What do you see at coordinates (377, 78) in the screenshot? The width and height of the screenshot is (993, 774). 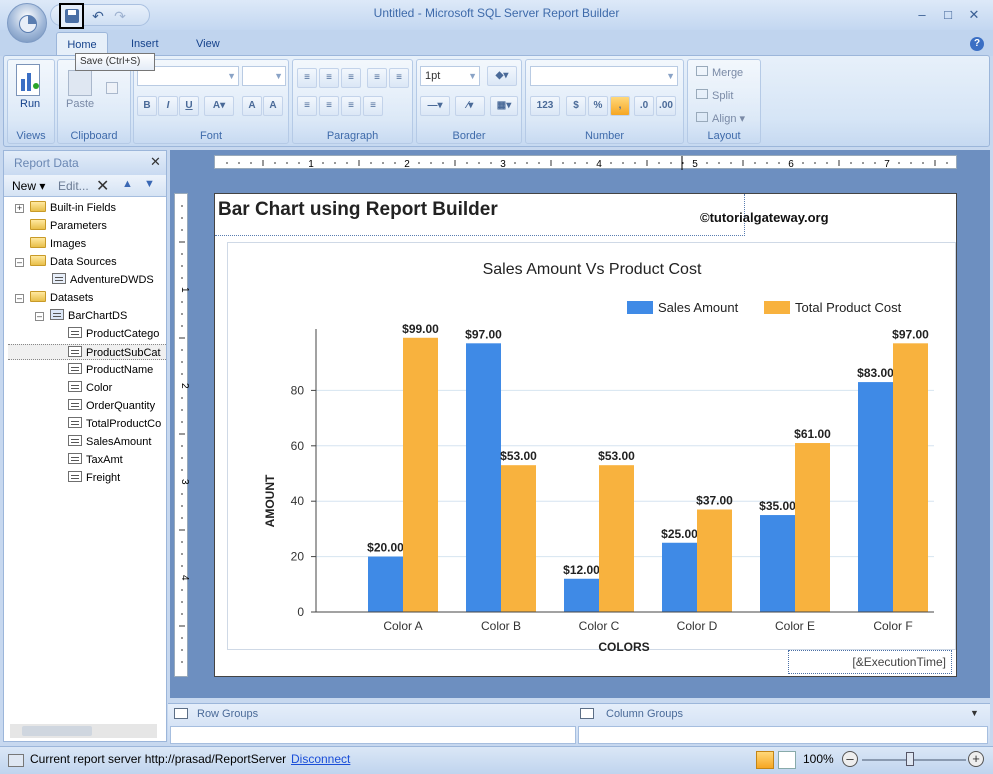 I see `decrease-indent-button: ≡` at bounding box center [377, 78].